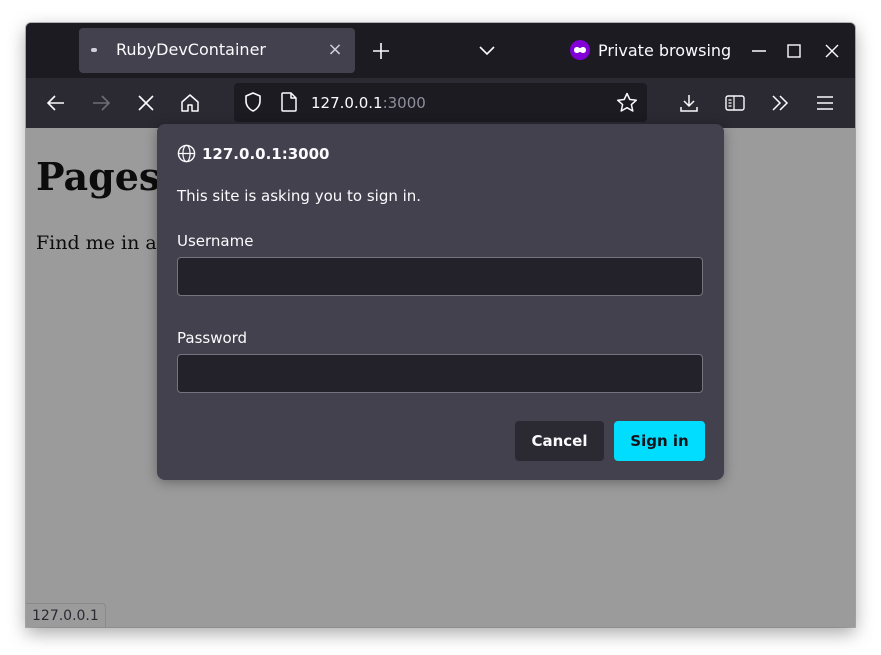 Image resolution: width=881 pixels, height=655 pixels. Describe the element at coordinates (347, 103) in the screenshot. I see `url-host: 127.0.0.1` at that location.